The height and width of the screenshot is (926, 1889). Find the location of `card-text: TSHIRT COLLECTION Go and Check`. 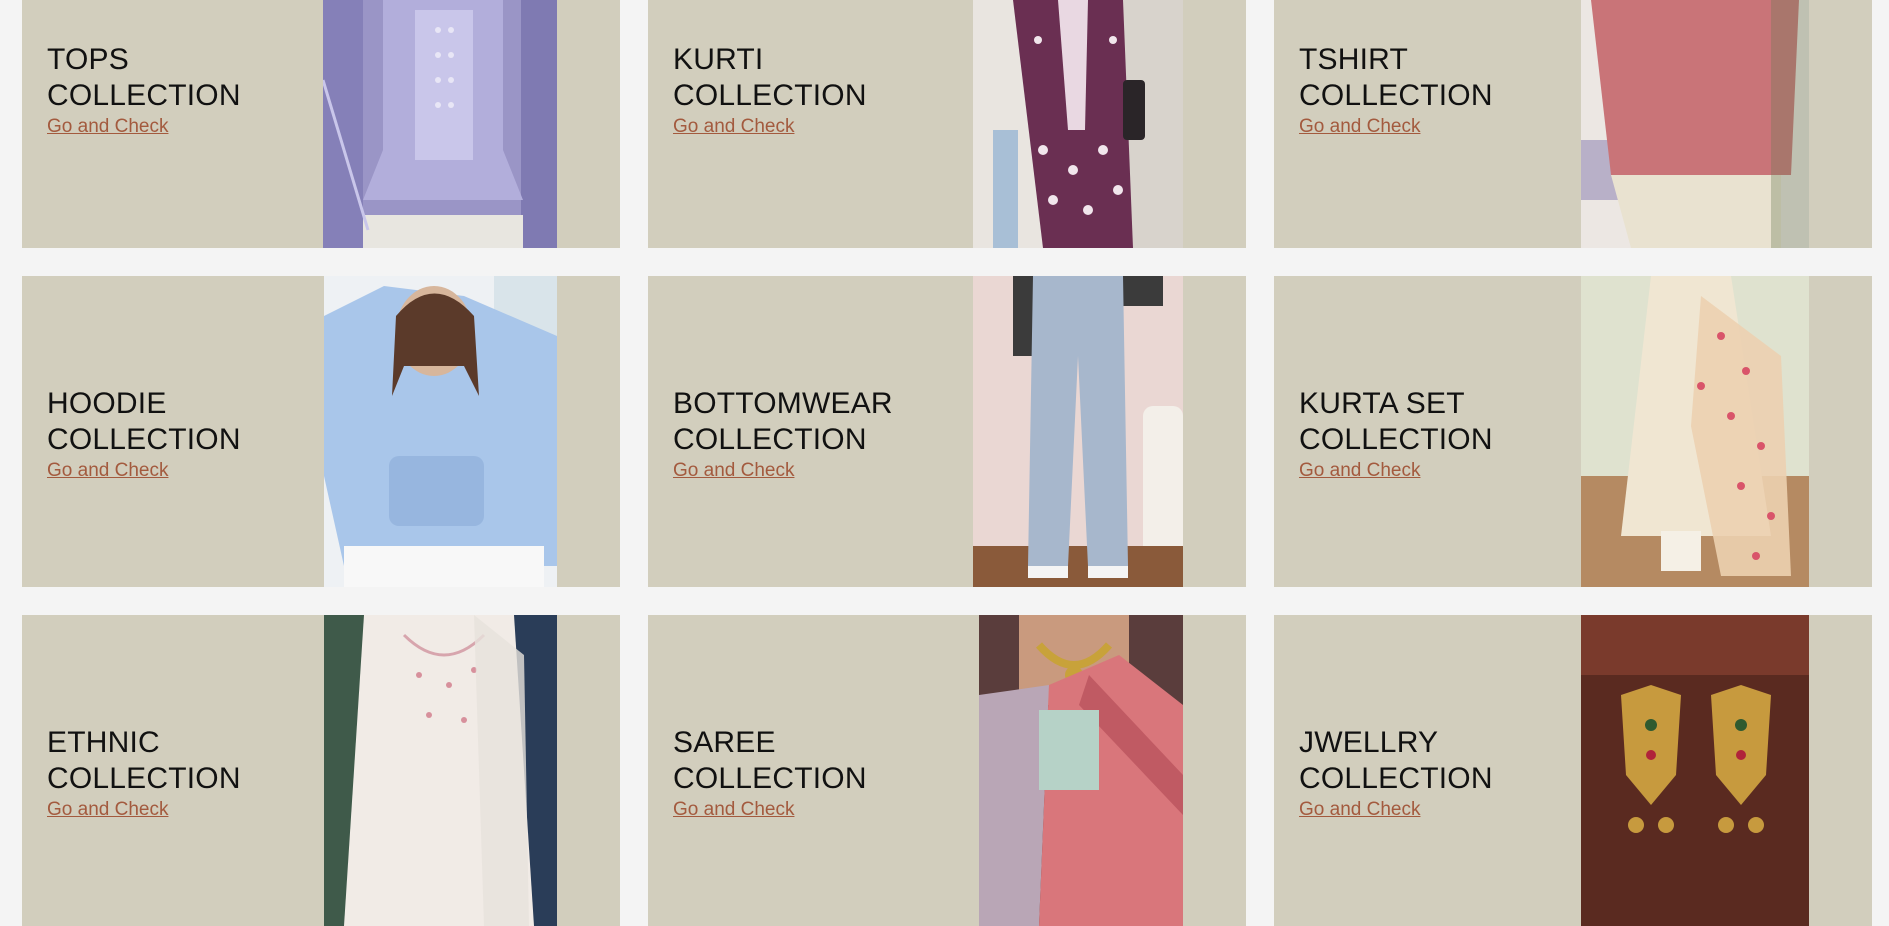

card-text: TSHIRT COLLECTION Go and Check is located at coordinates (1396, 90).